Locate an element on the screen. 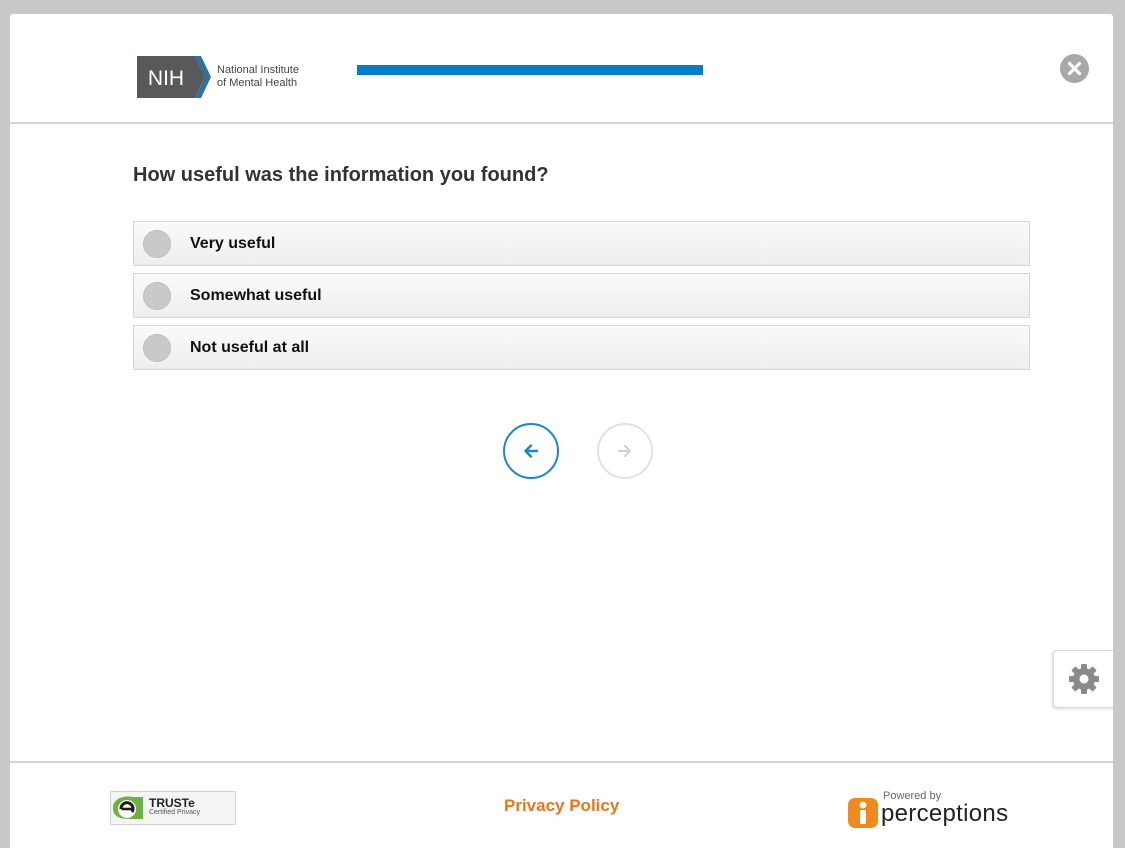 The width and height of the screenshot is (1125, 848). nih-logo-line1: National Institute is located at coordinates (258, 70).